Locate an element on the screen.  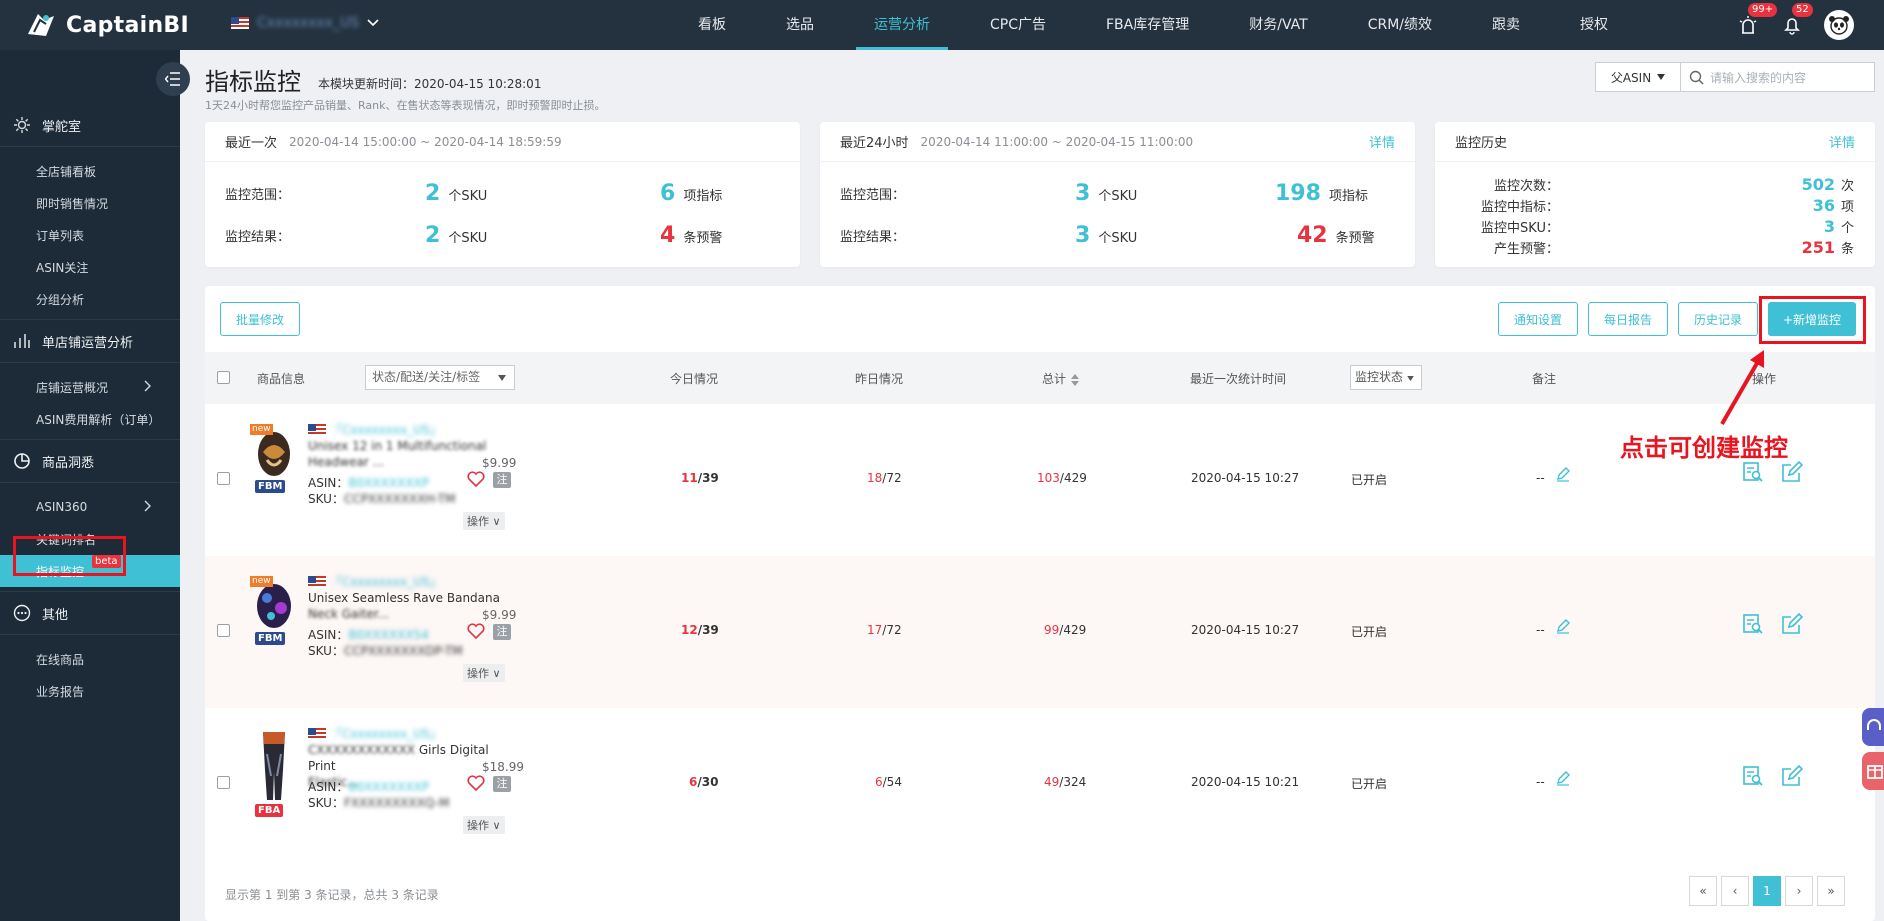
total-cell: 49/324 is located at coordinates (1065, 782).